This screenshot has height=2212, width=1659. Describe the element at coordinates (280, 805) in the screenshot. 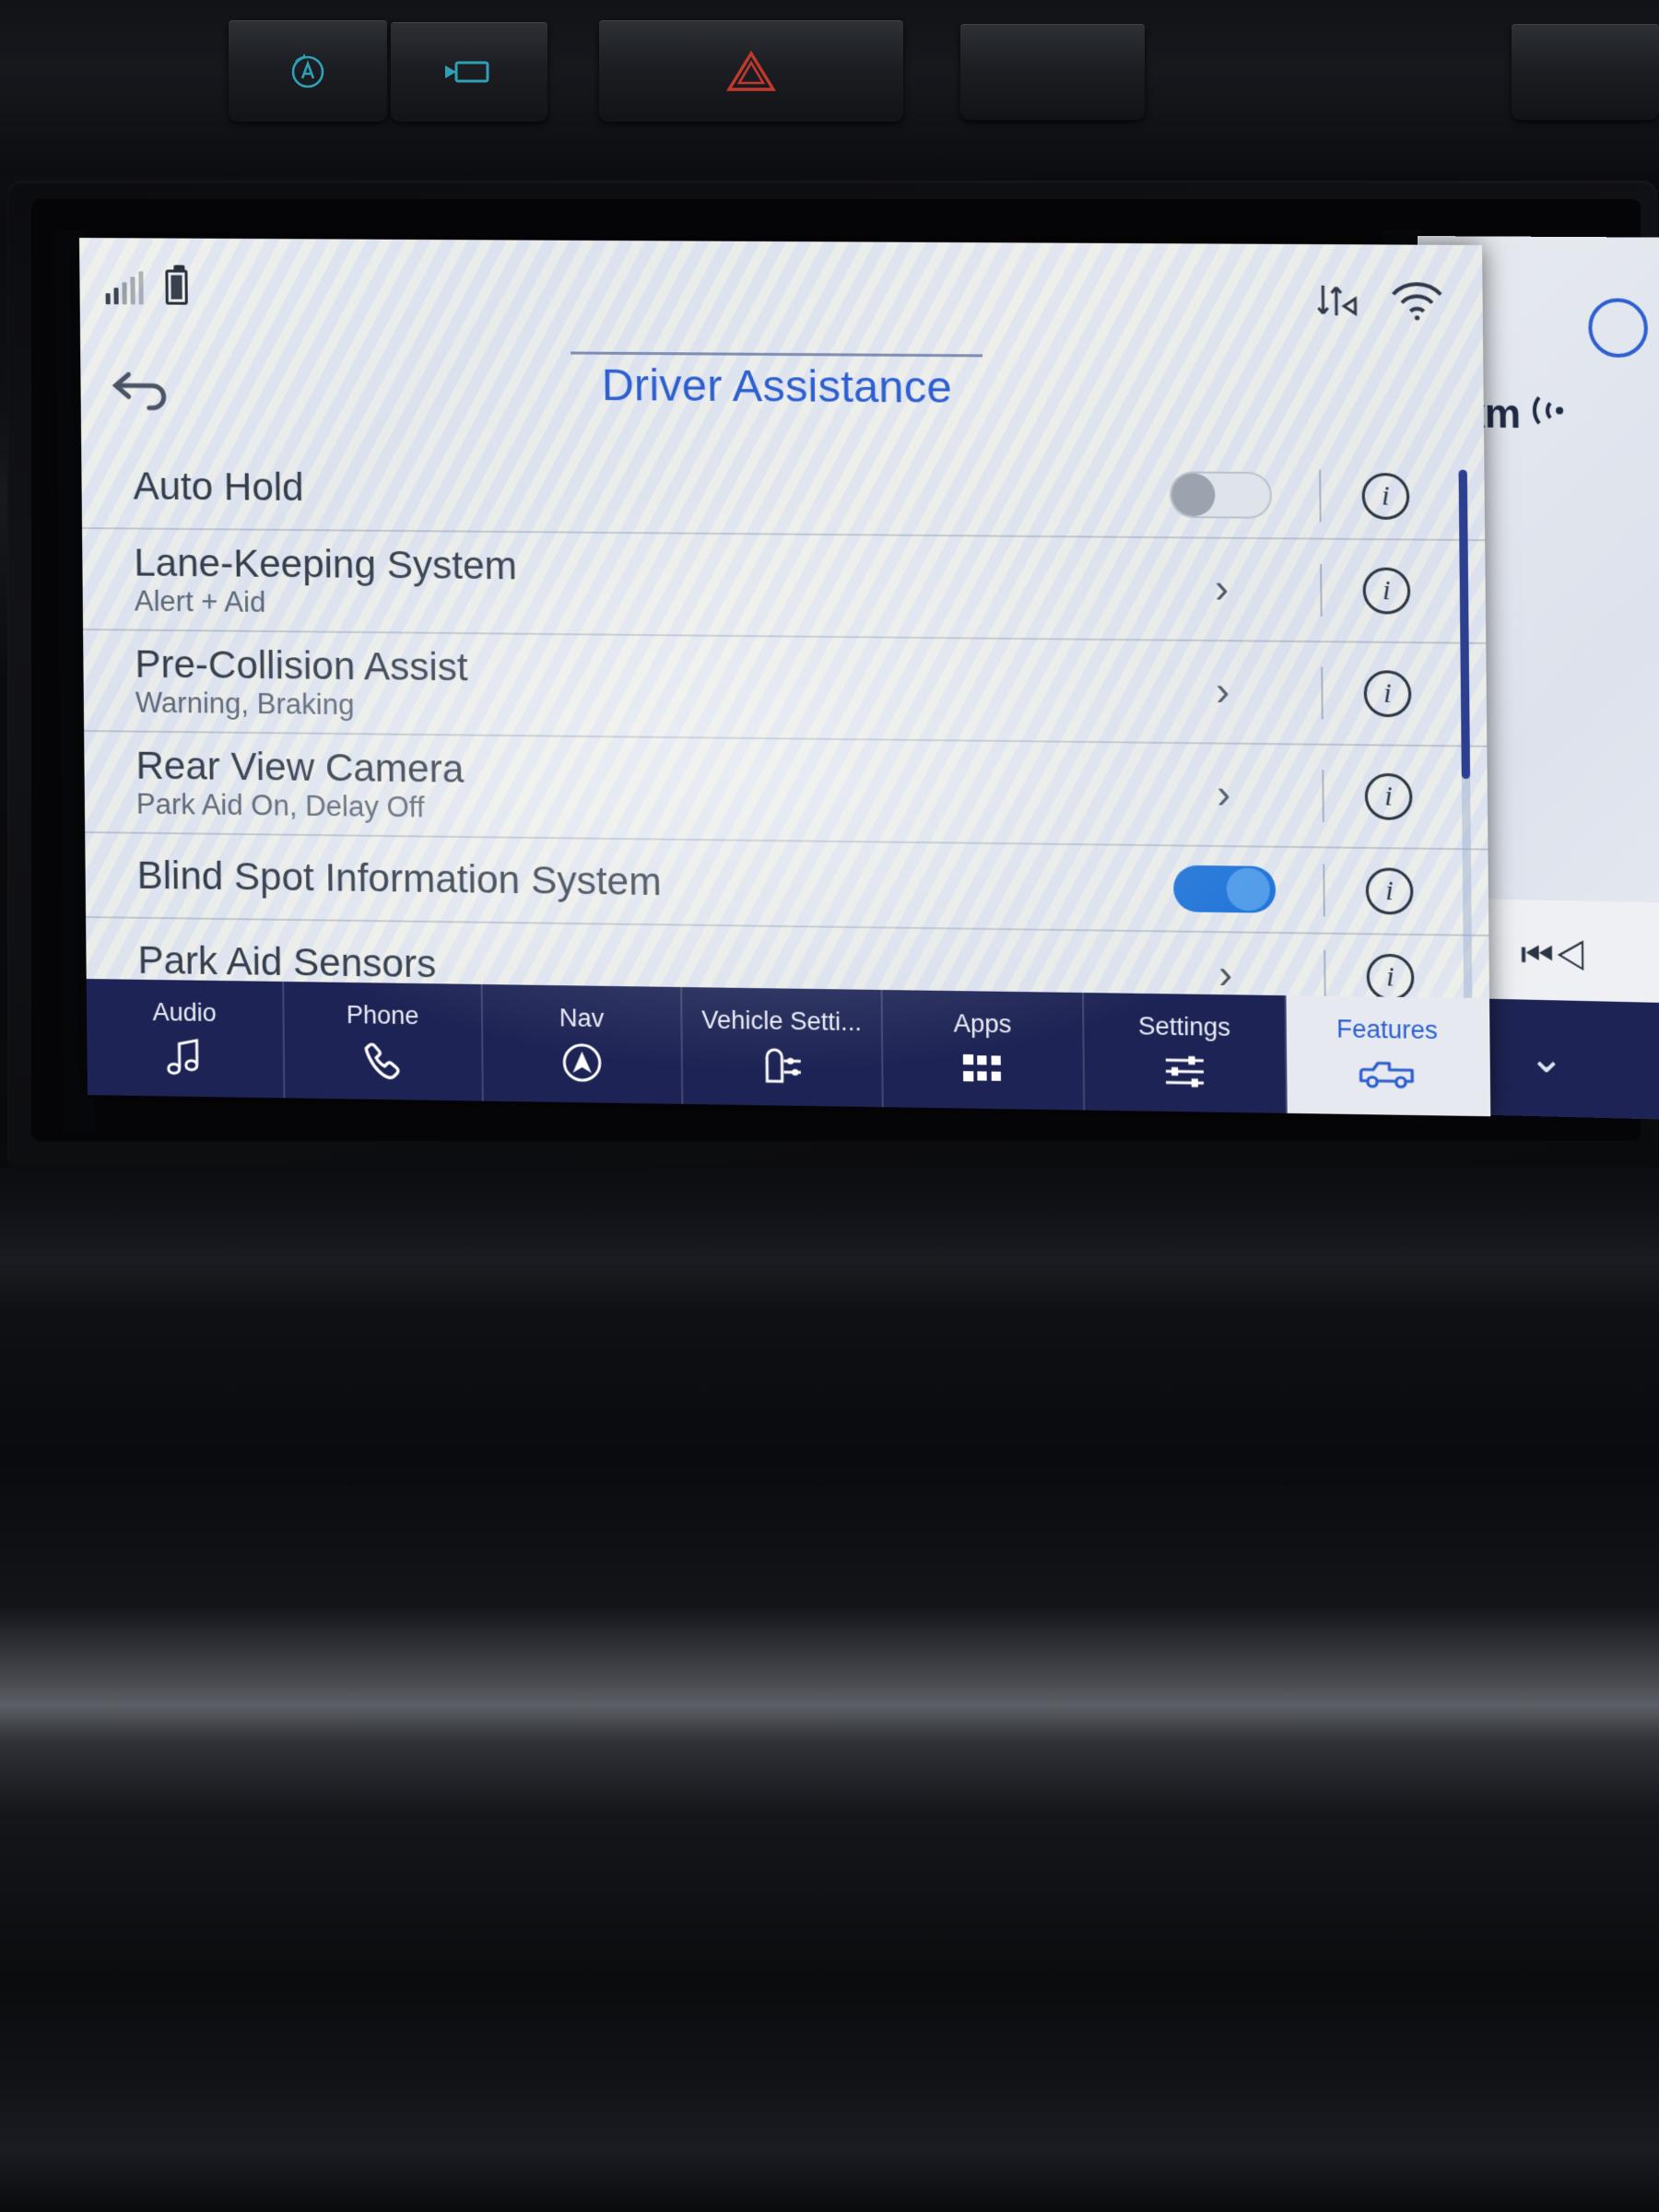

I see `list-item-sublabel: Park Aid On, Delay Off` at that location.